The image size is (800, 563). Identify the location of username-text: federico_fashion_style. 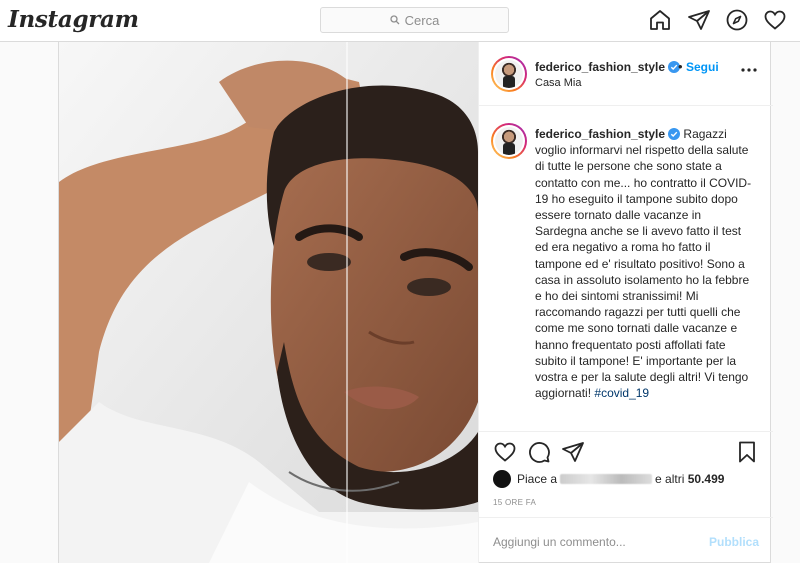
(600, 67).